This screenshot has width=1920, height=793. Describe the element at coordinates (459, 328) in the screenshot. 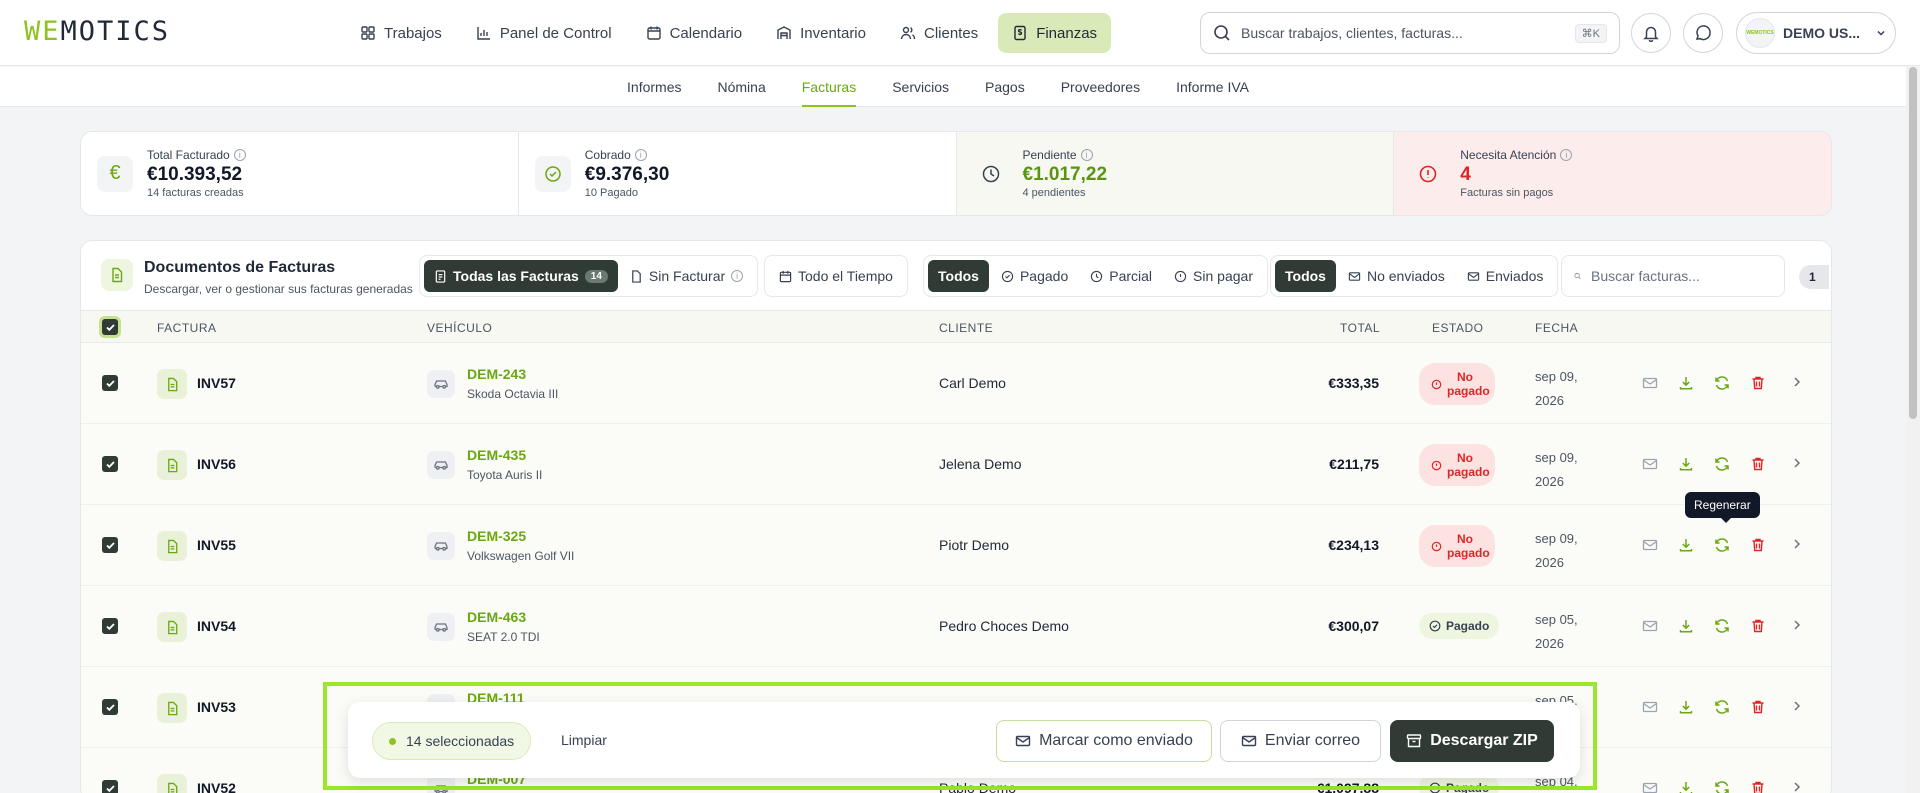

I see `col-vehiculo: VEHÍCULO` at that location.